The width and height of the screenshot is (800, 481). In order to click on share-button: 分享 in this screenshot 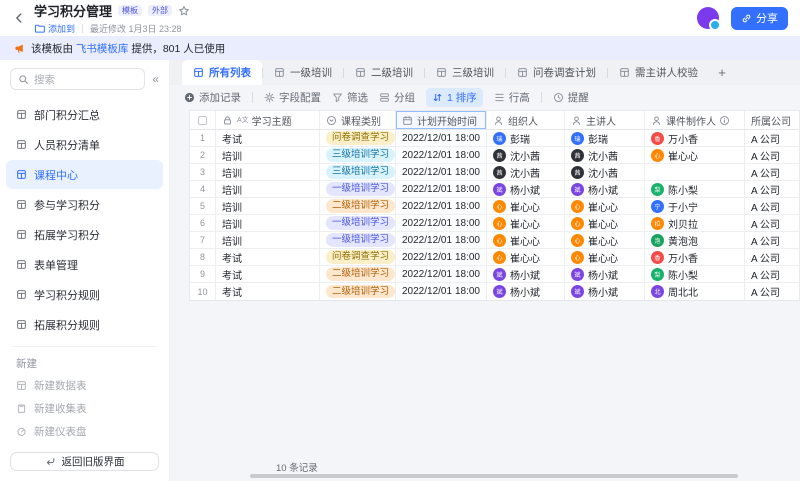, I will do `click(759, 18)`.